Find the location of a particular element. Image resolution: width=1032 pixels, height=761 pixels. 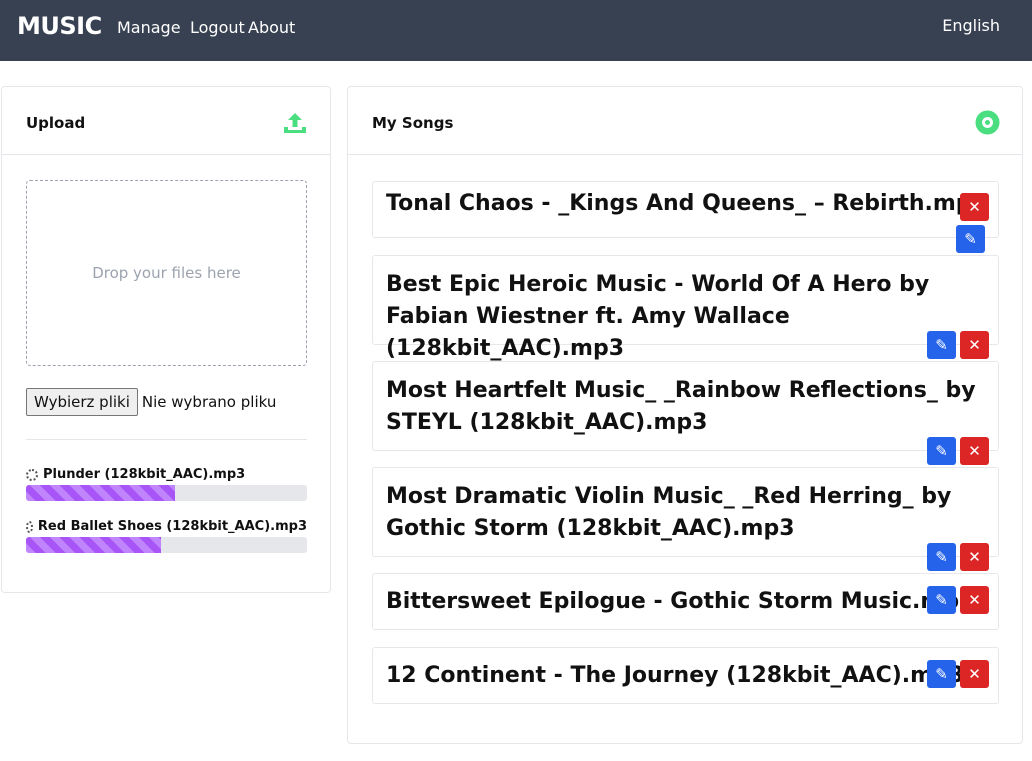

upload-item: Red Ballet Shoes (128kbit_AAC).mp3 is located at coordinates (166, 536).